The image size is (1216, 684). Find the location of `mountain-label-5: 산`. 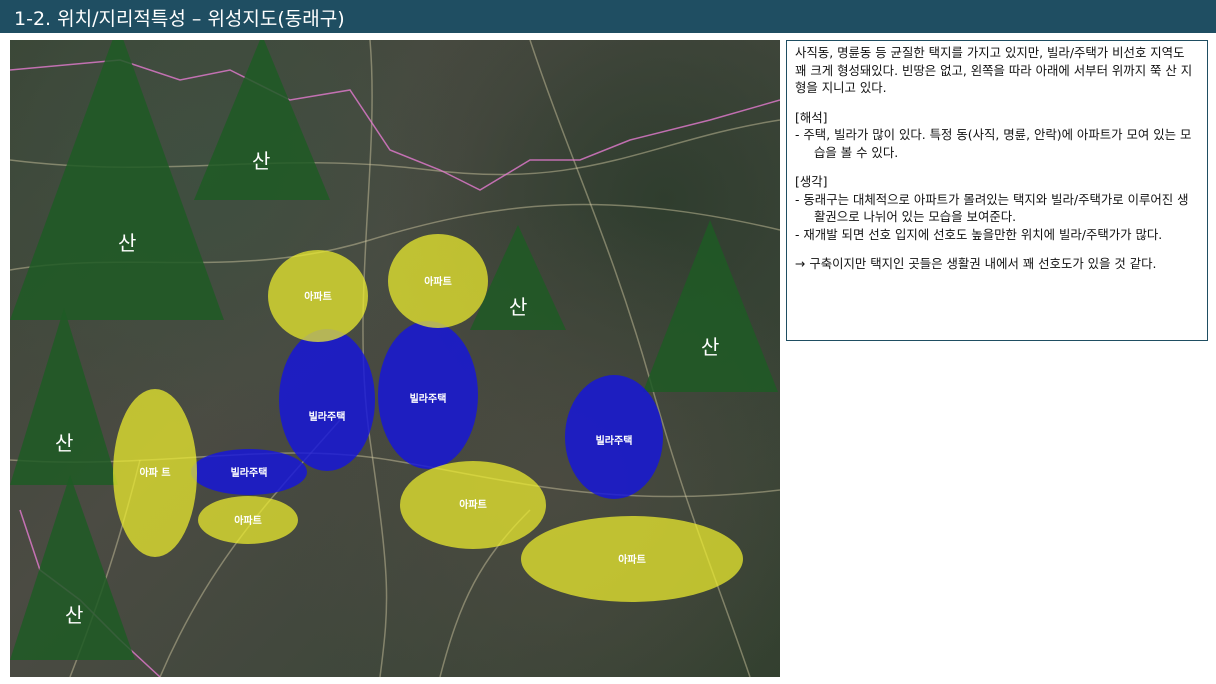

mountain-label-5: 산 is located at coordinates (64, 443).